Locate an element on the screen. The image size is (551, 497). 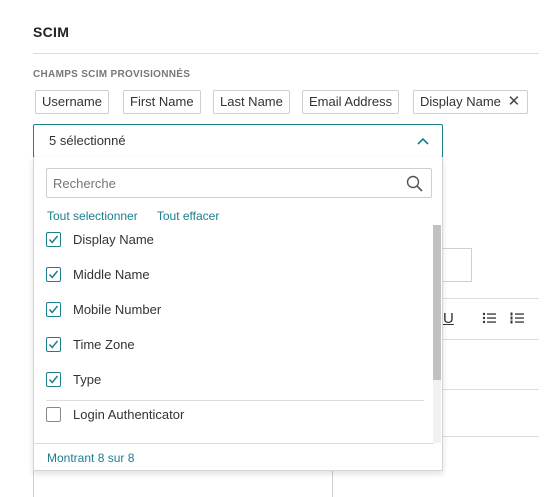
option-time-zone: Time Zone is located at coordinates (235, 345).